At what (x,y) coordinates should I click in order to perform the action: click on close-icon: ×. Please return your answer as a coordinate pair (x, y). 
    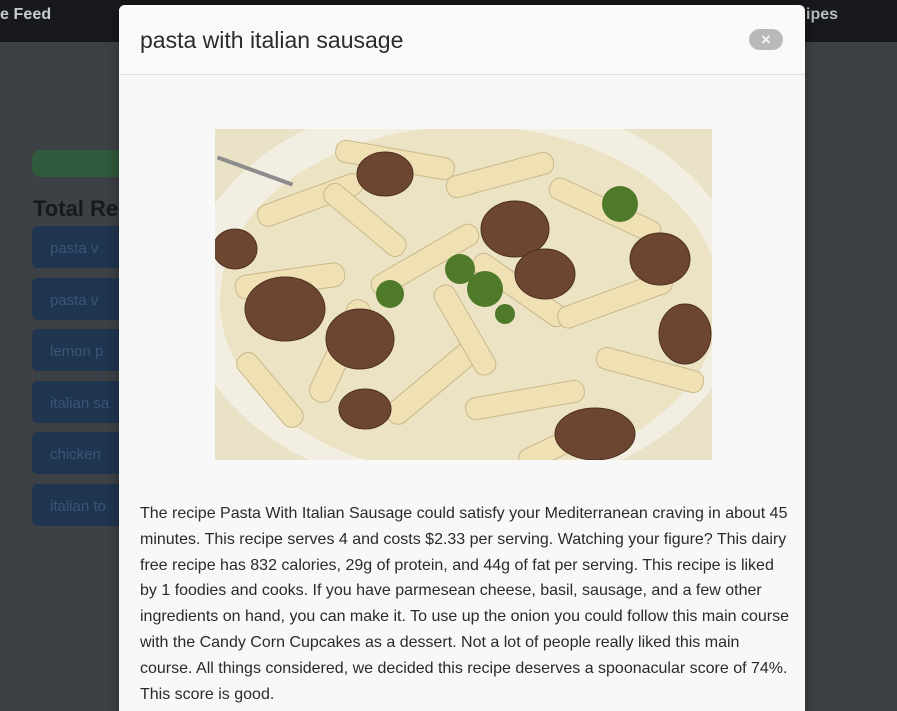
    Looking at the image, I should click on (766, 39).